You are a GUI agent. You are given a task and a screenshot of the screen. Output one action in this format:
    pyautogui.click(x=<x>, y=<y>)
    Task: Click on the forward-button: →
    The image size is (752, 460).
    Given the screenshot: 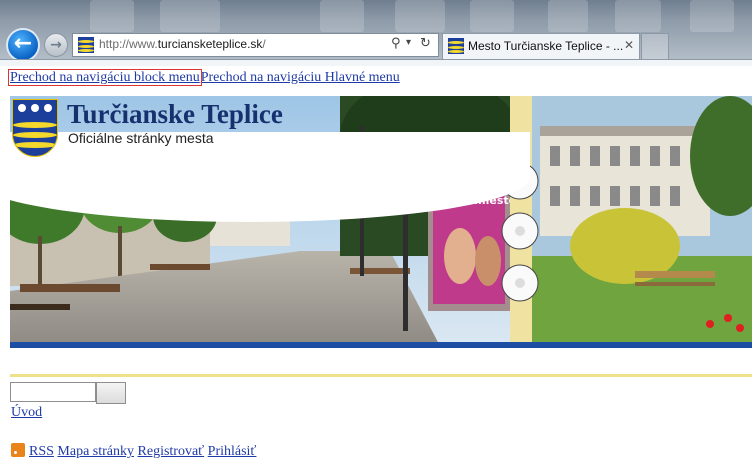 What is the action you would take?
    pyautogui.click(x=56, y=45)
    